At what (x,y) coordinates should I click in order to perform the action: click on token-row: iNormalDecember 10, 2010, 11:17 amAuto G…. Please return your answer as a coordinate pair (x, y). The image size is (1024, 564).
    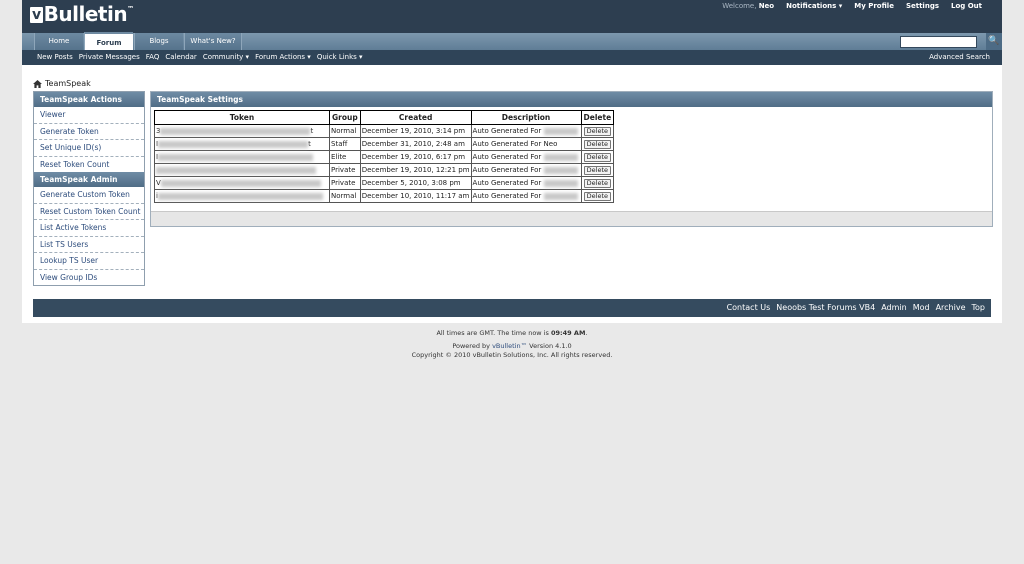
    Looking at the image, I should click on (384, 196).